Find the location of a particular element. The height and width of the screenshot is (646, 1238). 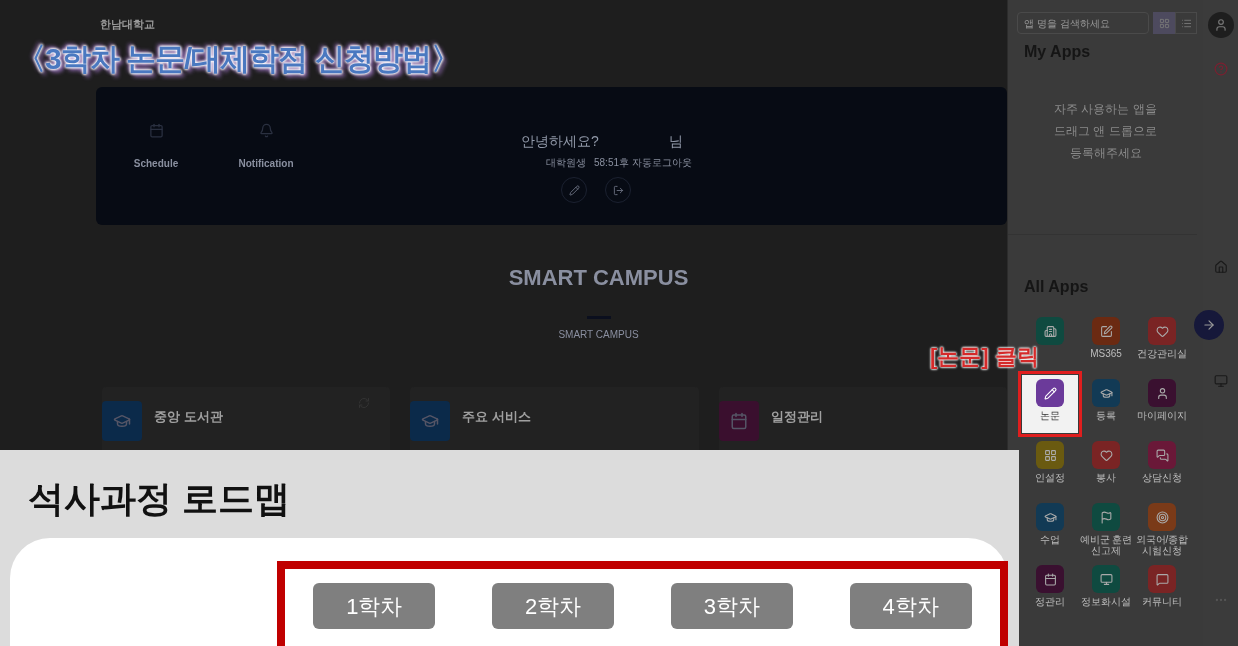

section-subtitle: SMART CAMPUS is located at coordinates (598, 335).